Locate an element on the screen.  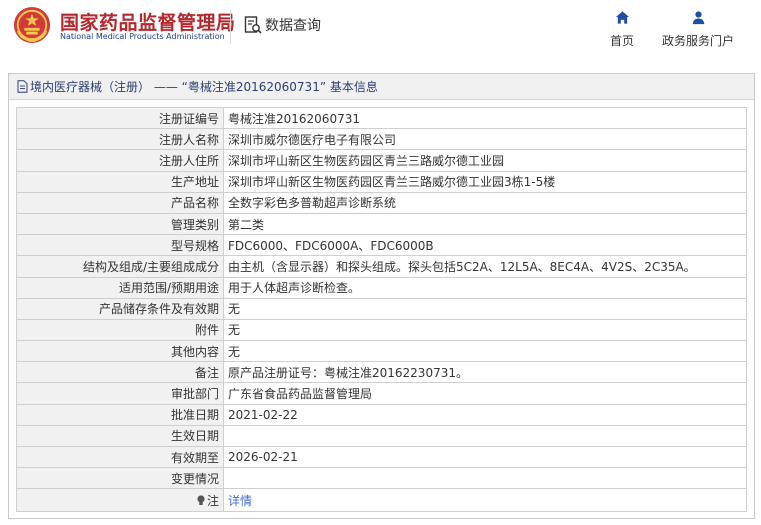
table-row: 备注 原产品注册证号：粤械注准20162230731。 is located at coordinates (381, 372).